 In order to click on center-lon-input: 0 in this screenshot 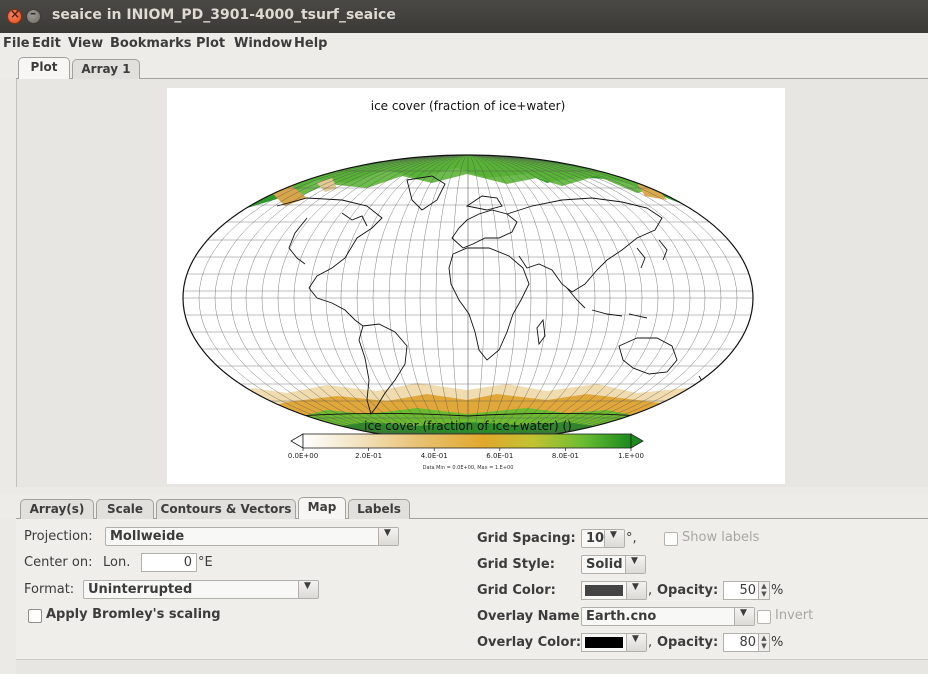, I will do `click(169, 562)`.